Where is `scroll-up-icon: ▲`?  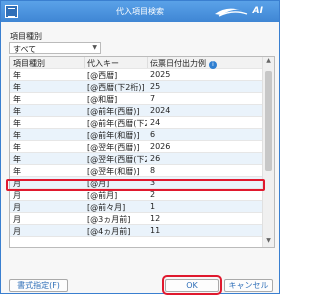
scroll-up-icon: ▲ is located at coordinates (268, 62).